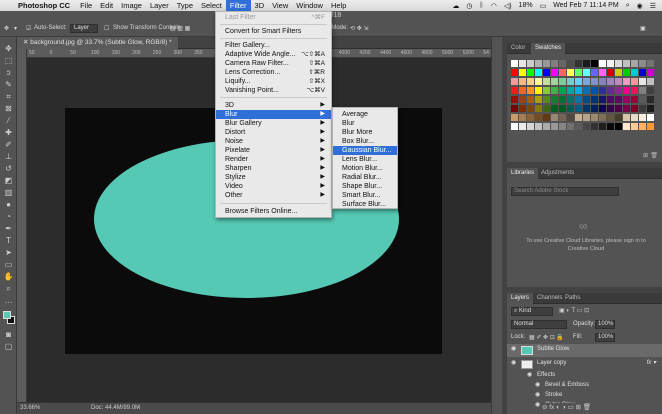 Image resolution: width=662 pixels, height=414 pixels. I want to click on wifi-icon: ◠, so click(494, 6).